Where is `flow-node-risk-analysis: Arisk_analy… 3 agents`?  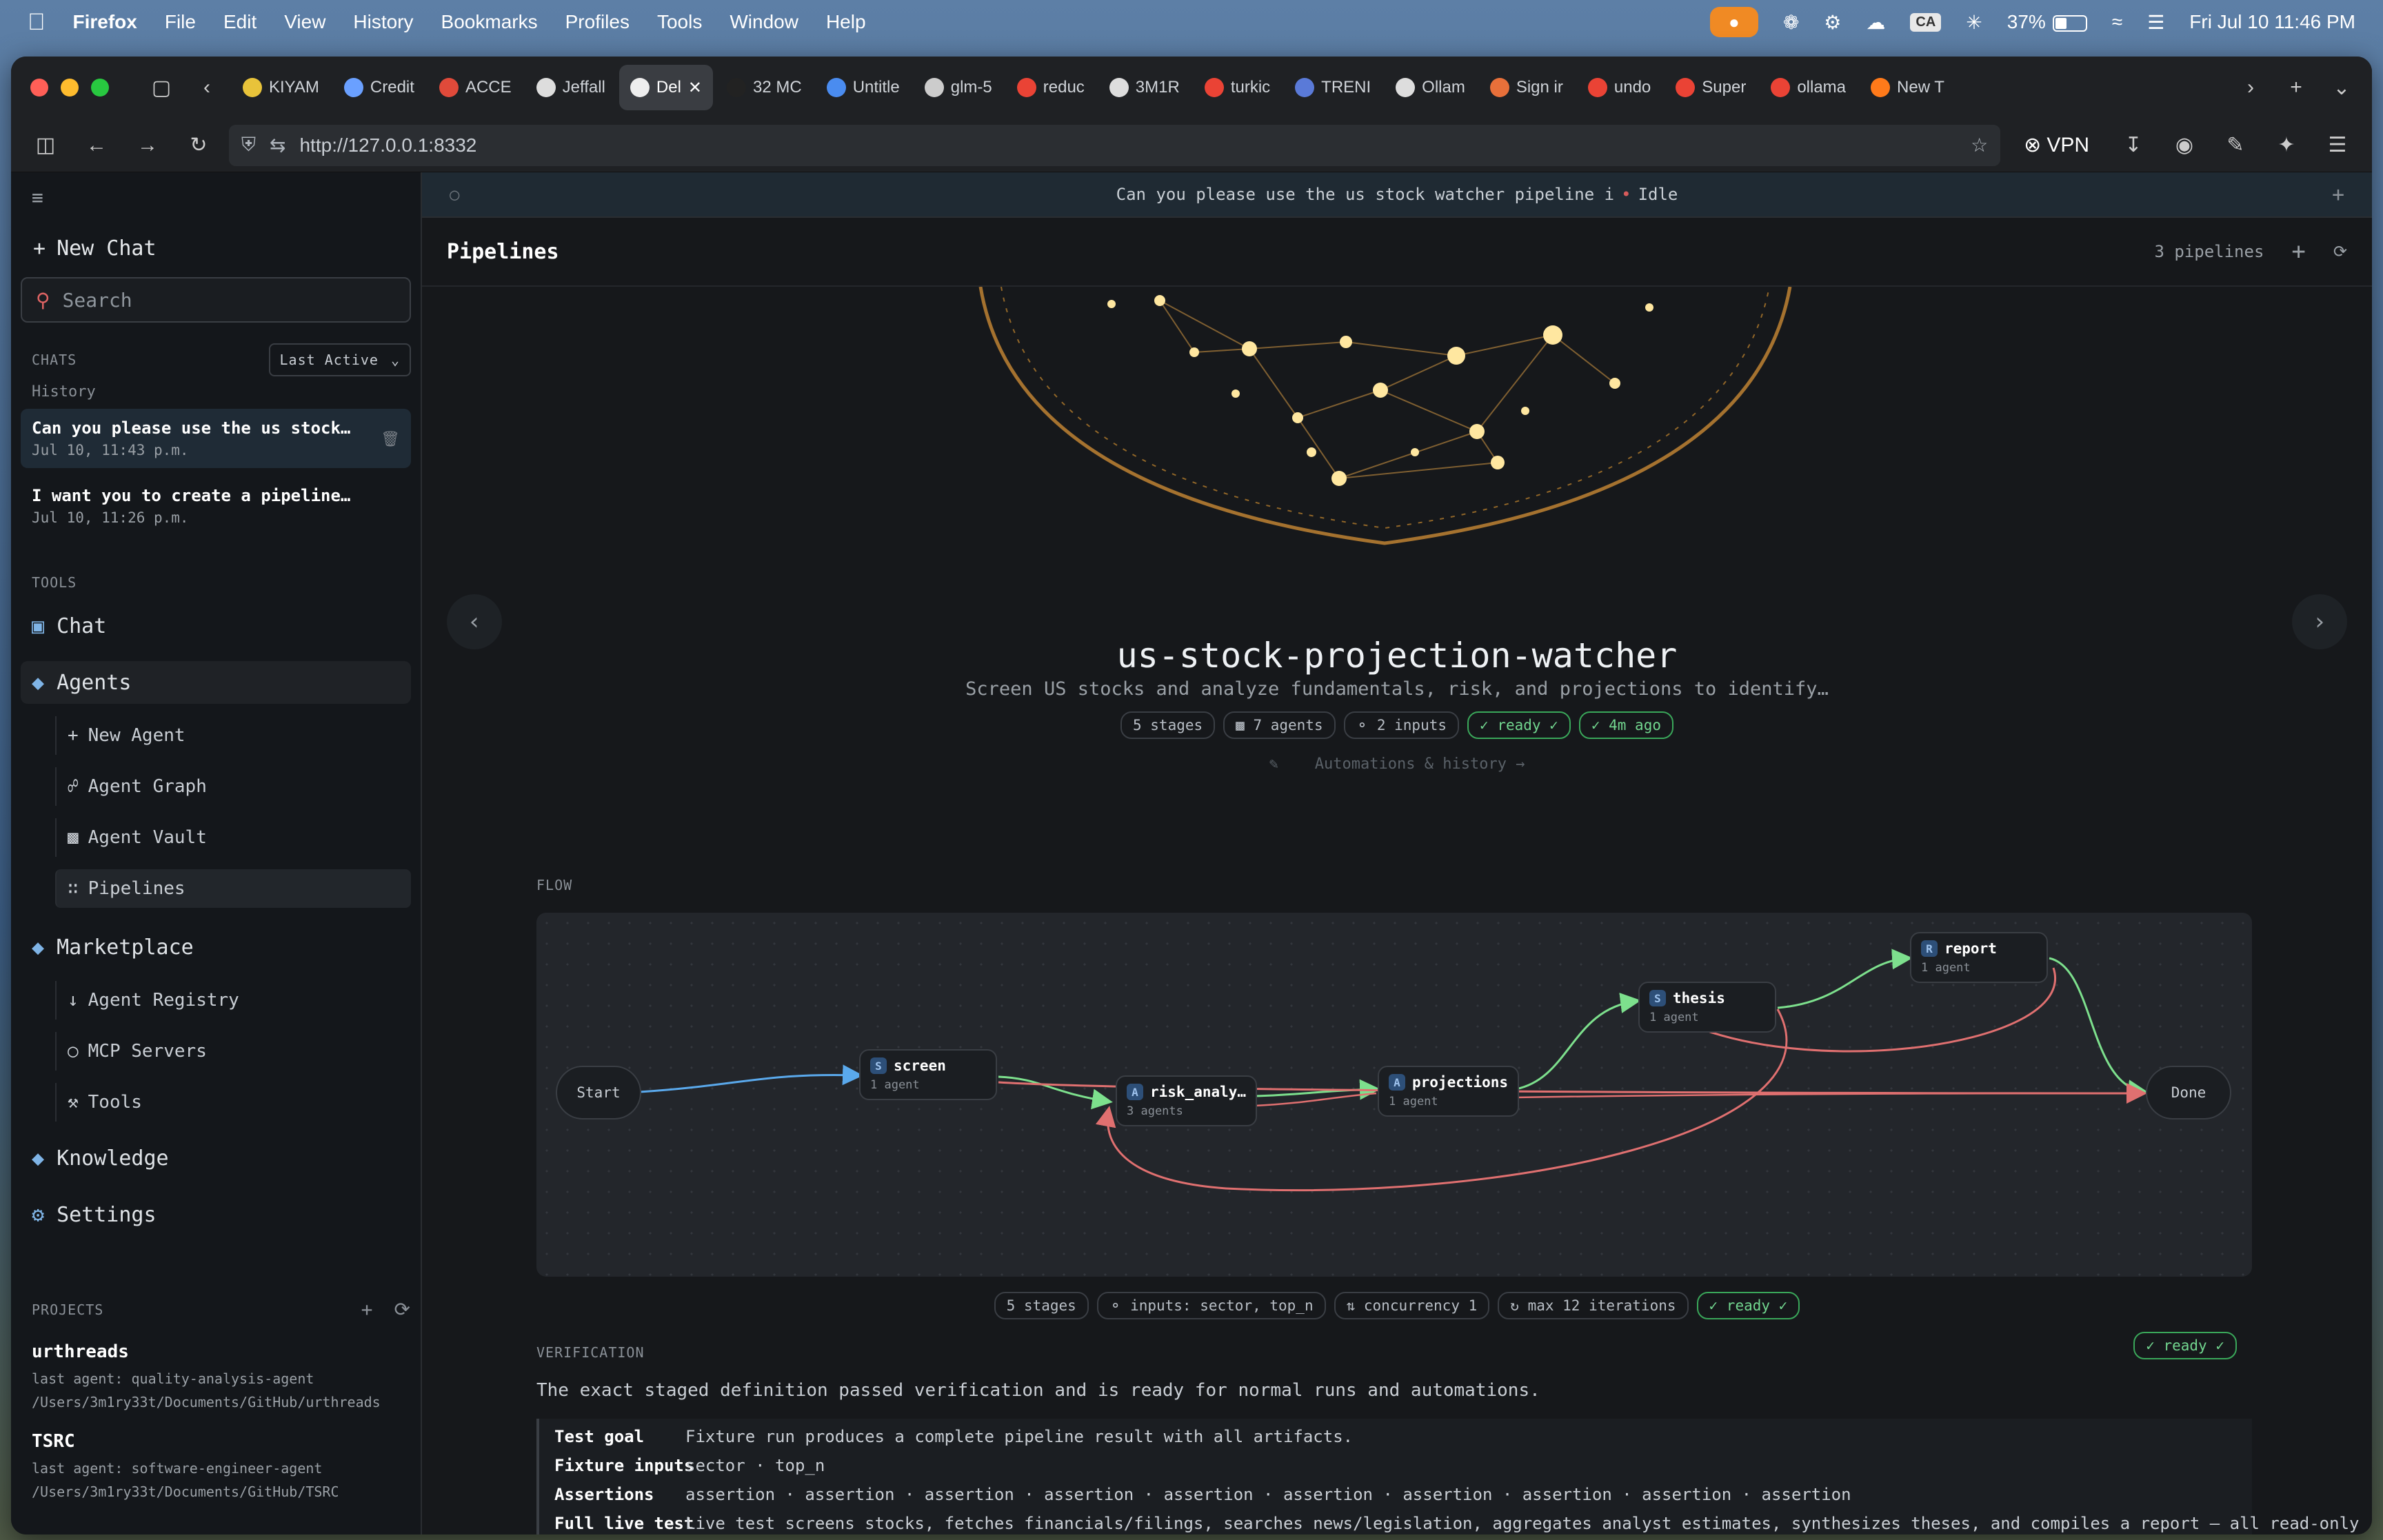
flow-node-risk-analysis: Arisk_analy… 3 agents is located at coordinates (1187, 1101).